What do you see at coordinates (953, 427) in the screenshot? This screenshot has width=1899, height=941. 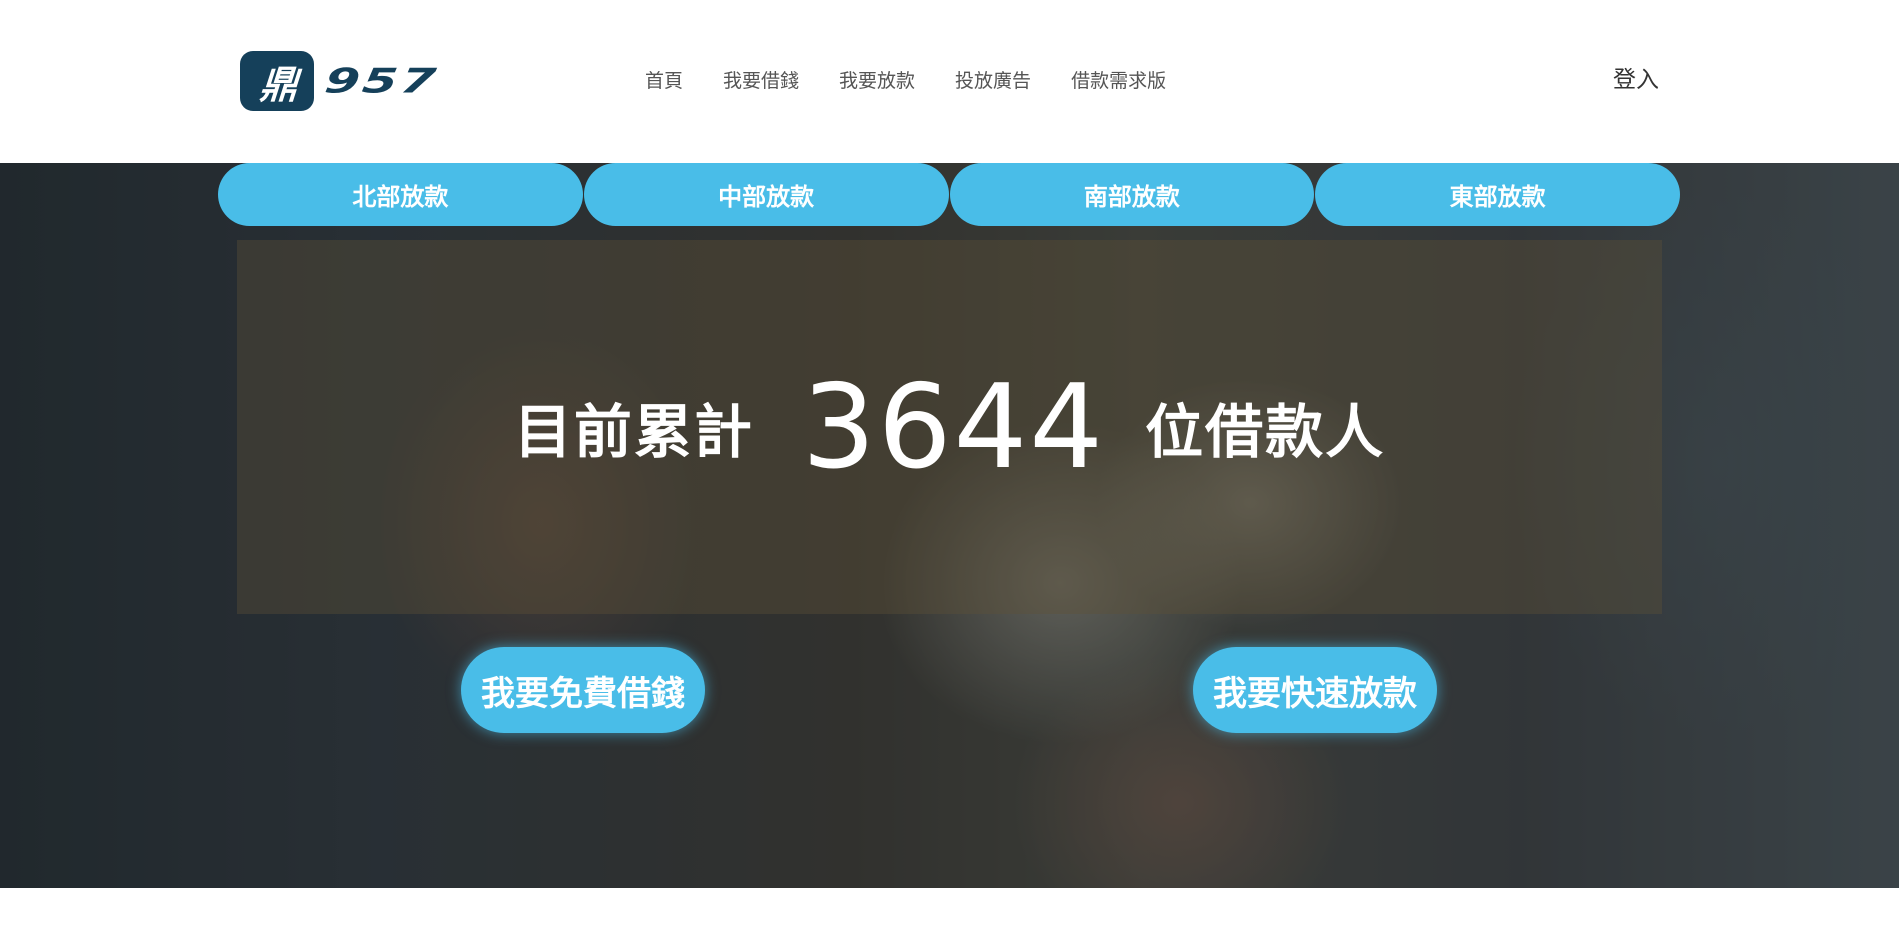 I see `borrower-count: 3644` at bounding box center [953, 427].